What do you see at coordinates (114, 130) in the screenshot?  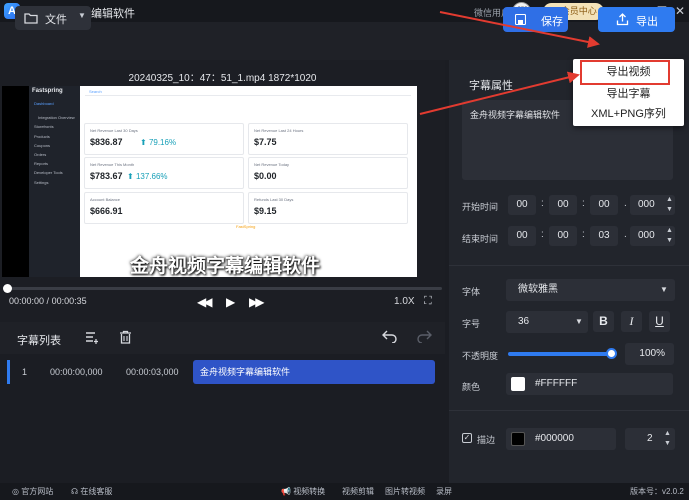 I see `card-label: Net Revenue Last 30 Days` at bounding box center [114, 130].